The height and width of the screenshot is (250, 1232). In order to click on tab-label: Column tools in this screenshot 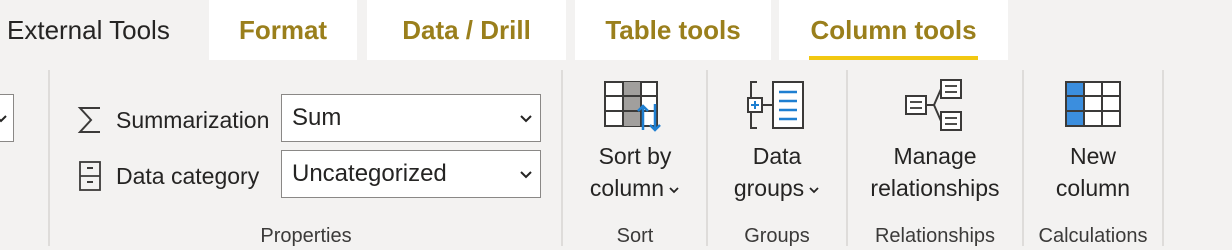, I will do `click(893, 30)`.